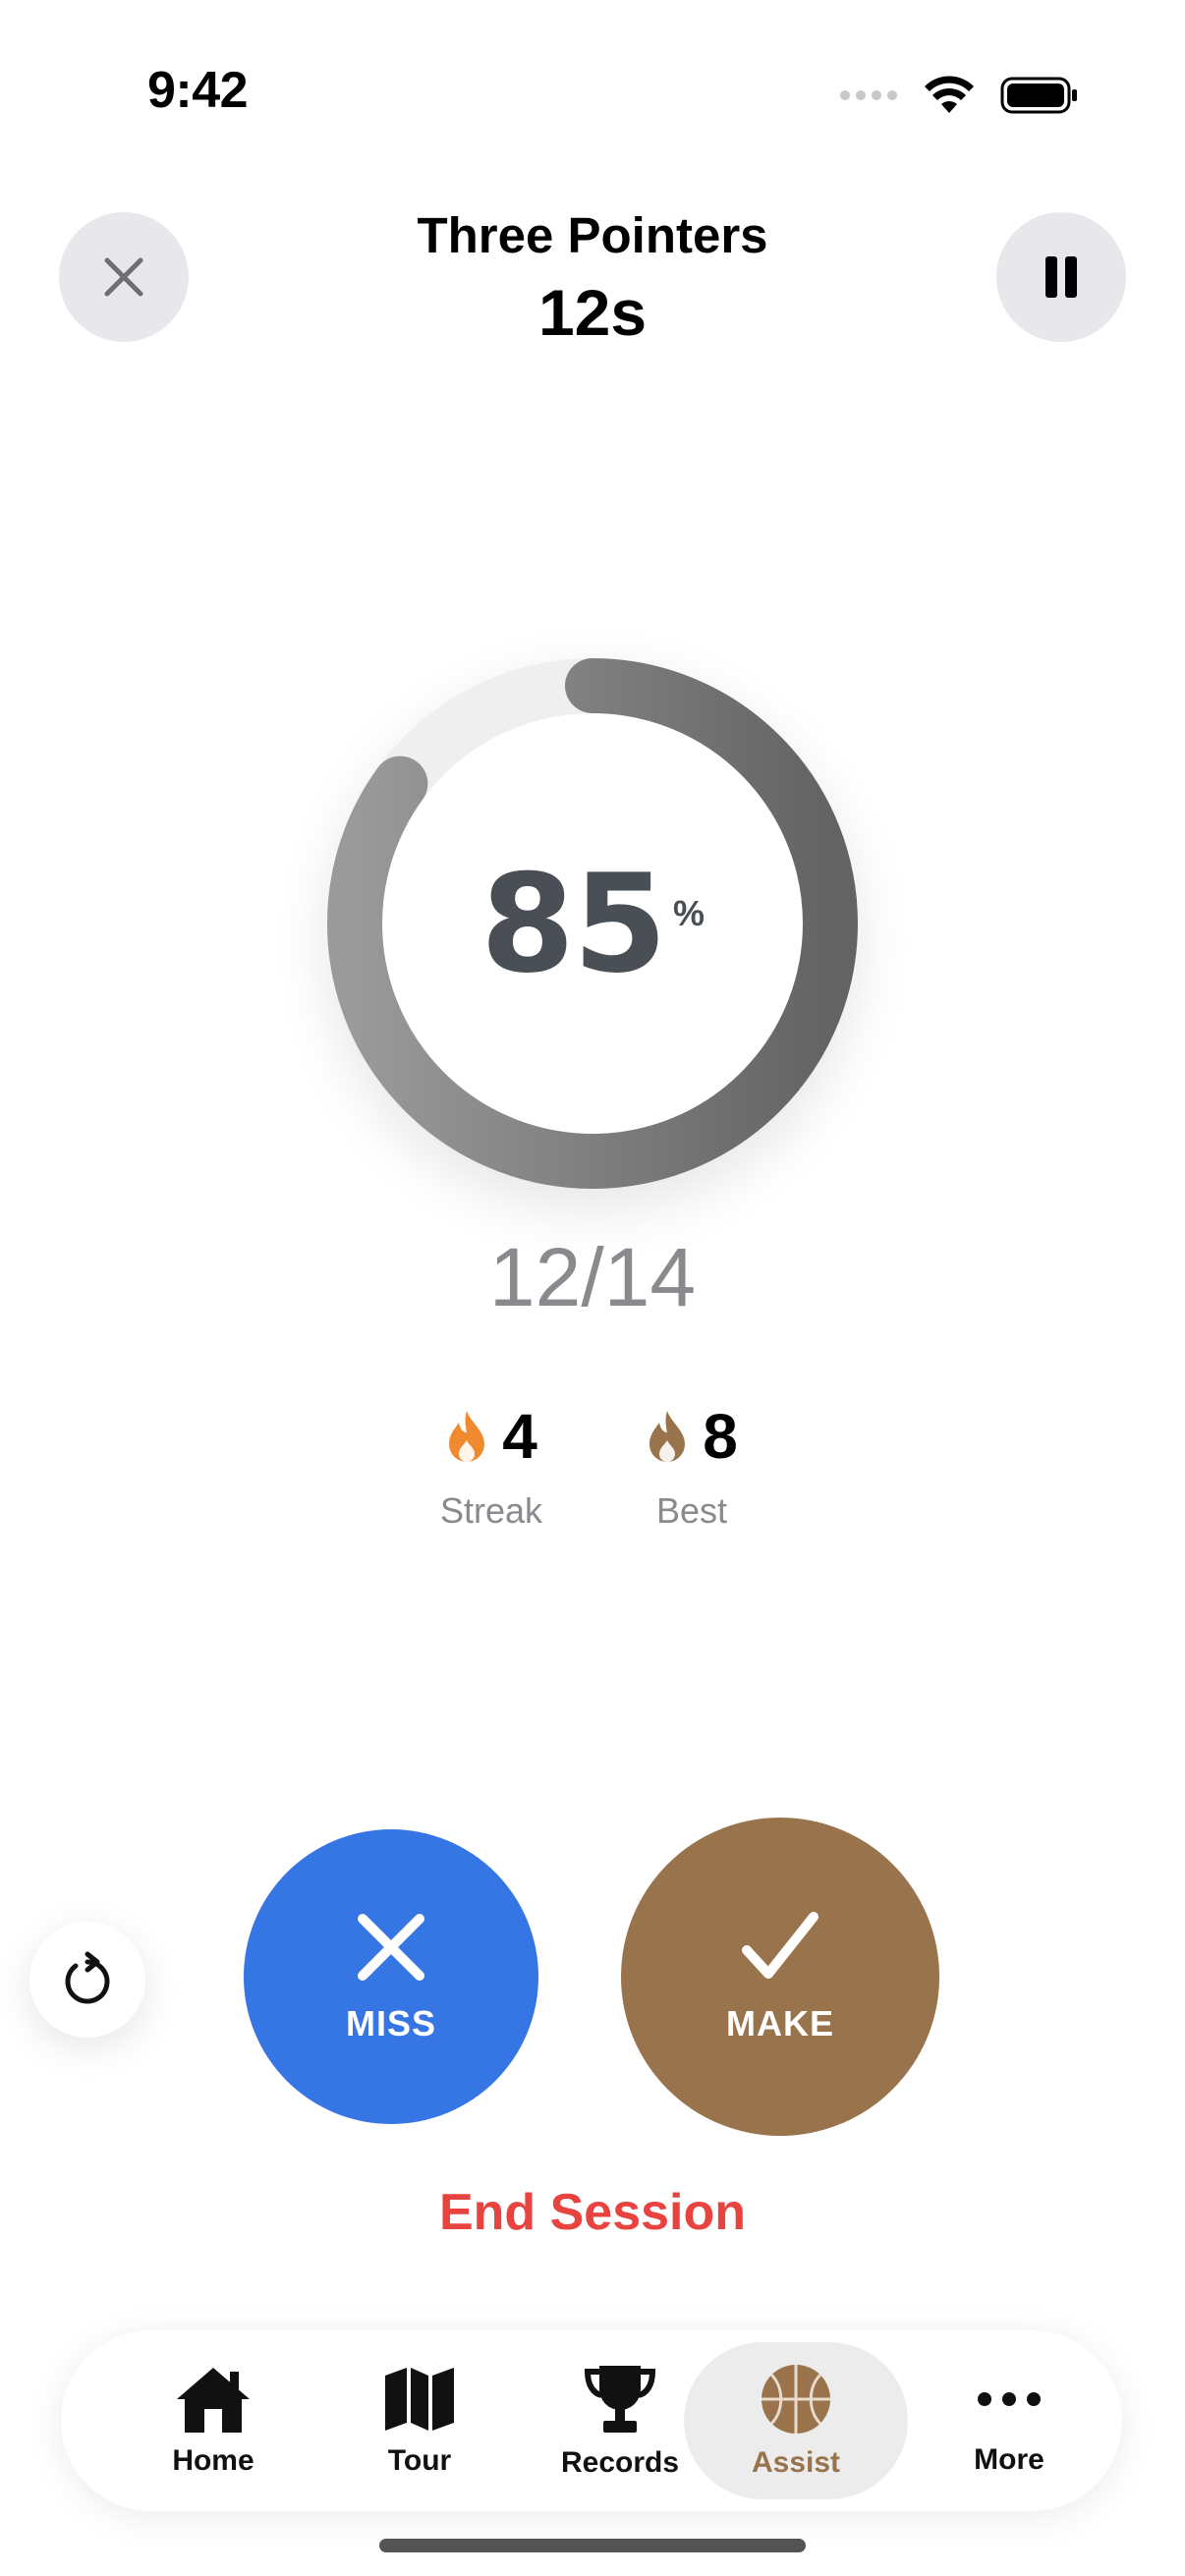  I want to click on tab-label: Assist, so click(796, 2462).